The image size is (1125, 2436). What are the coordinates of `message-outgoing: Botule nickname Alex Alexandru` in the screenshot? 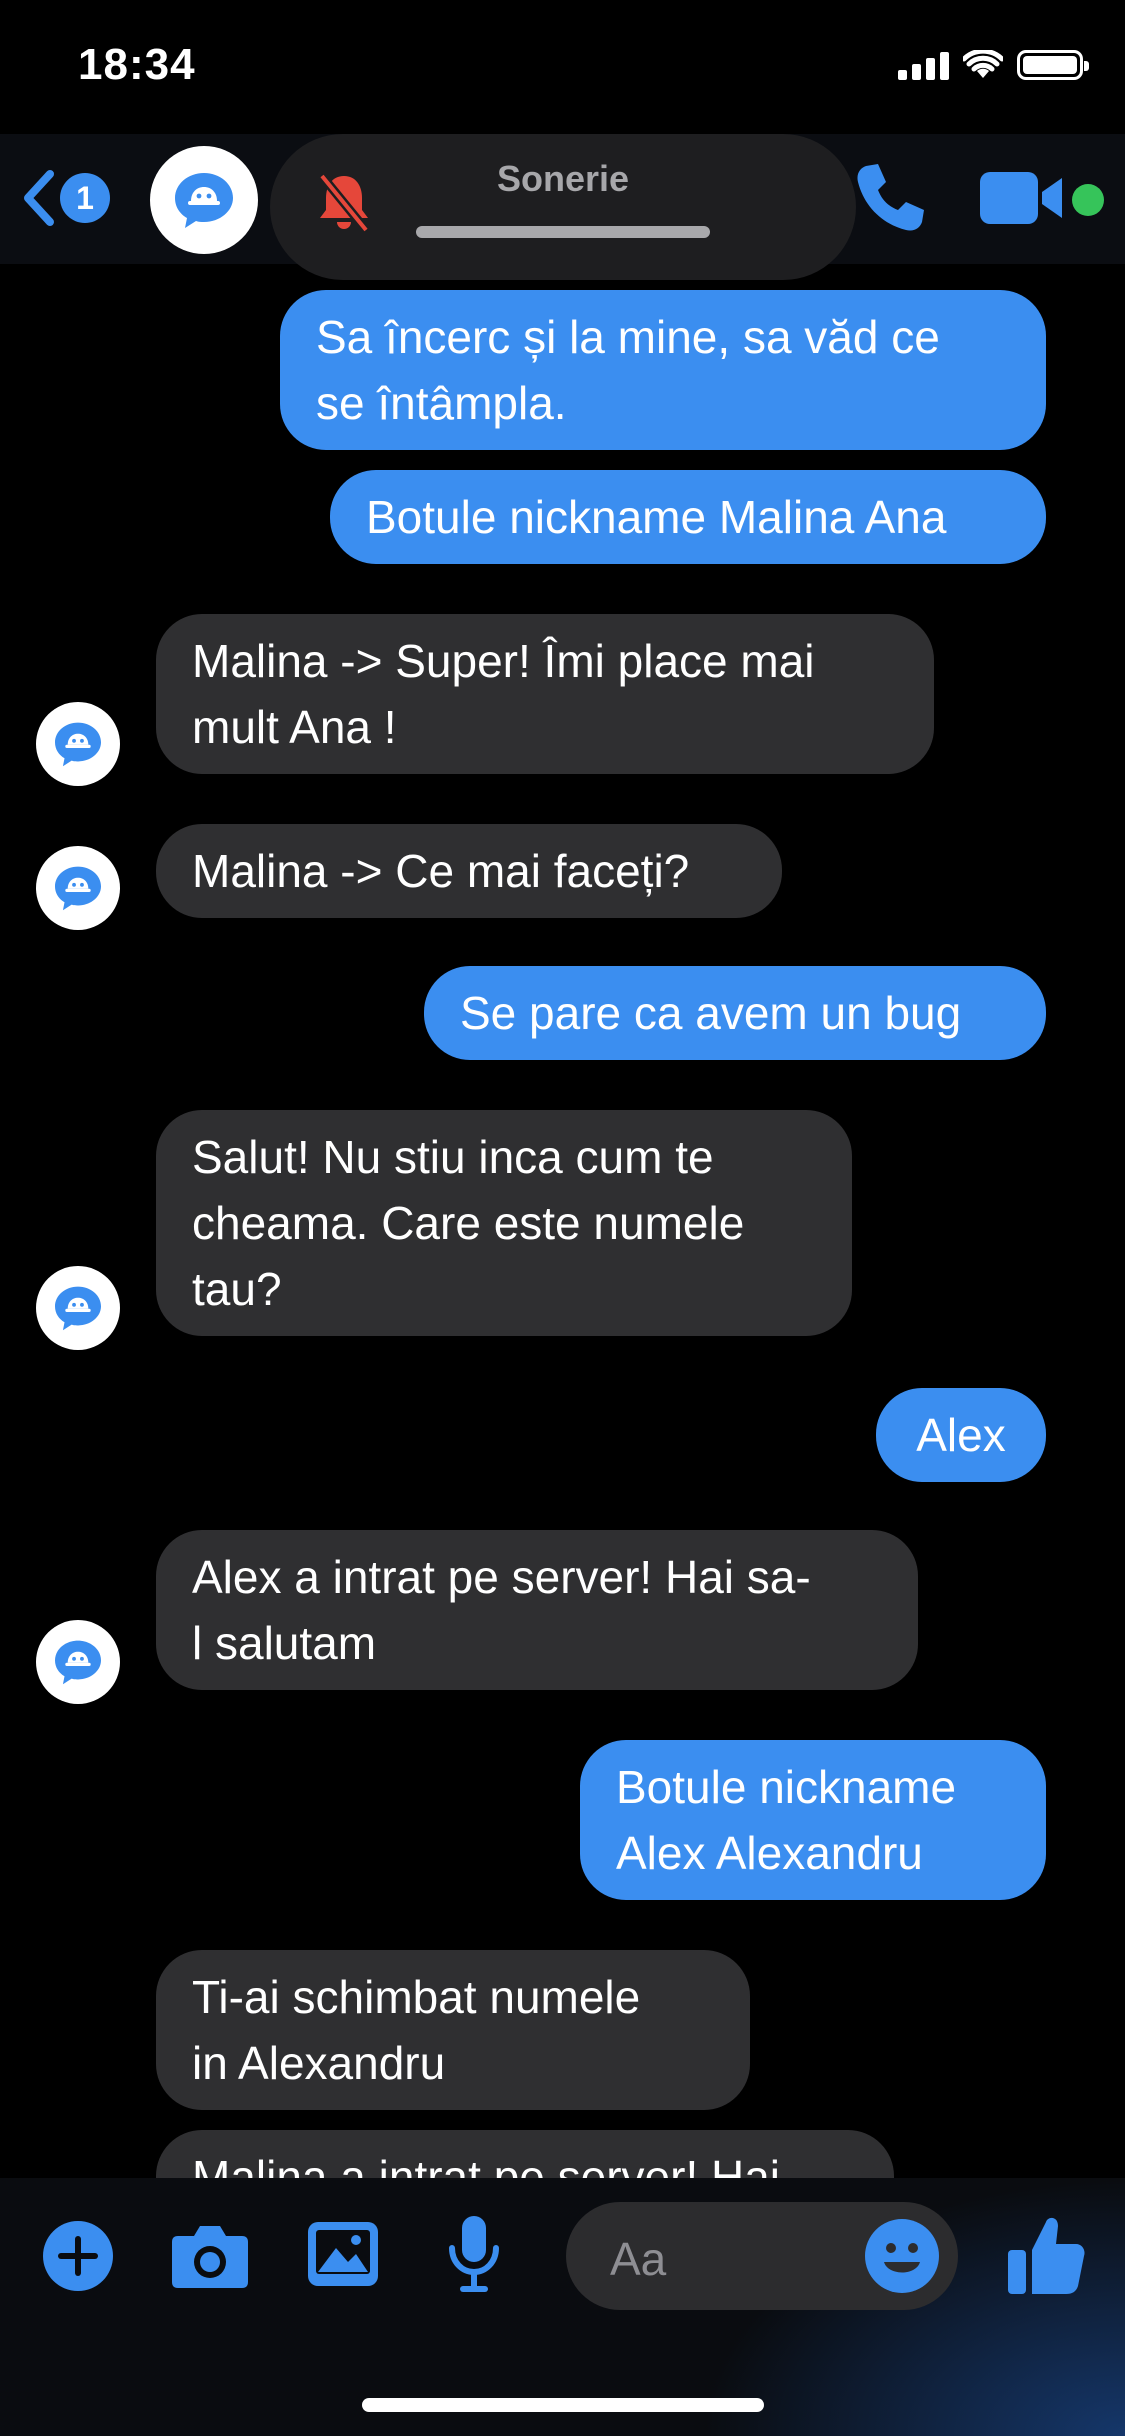 It's located at (813, 1820).